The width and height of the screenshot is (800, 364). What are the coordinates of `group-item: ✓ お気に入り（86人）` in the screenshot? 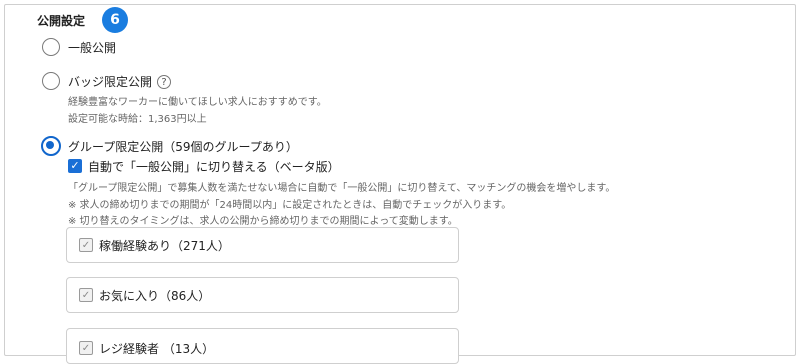 It's located at (262, 295).